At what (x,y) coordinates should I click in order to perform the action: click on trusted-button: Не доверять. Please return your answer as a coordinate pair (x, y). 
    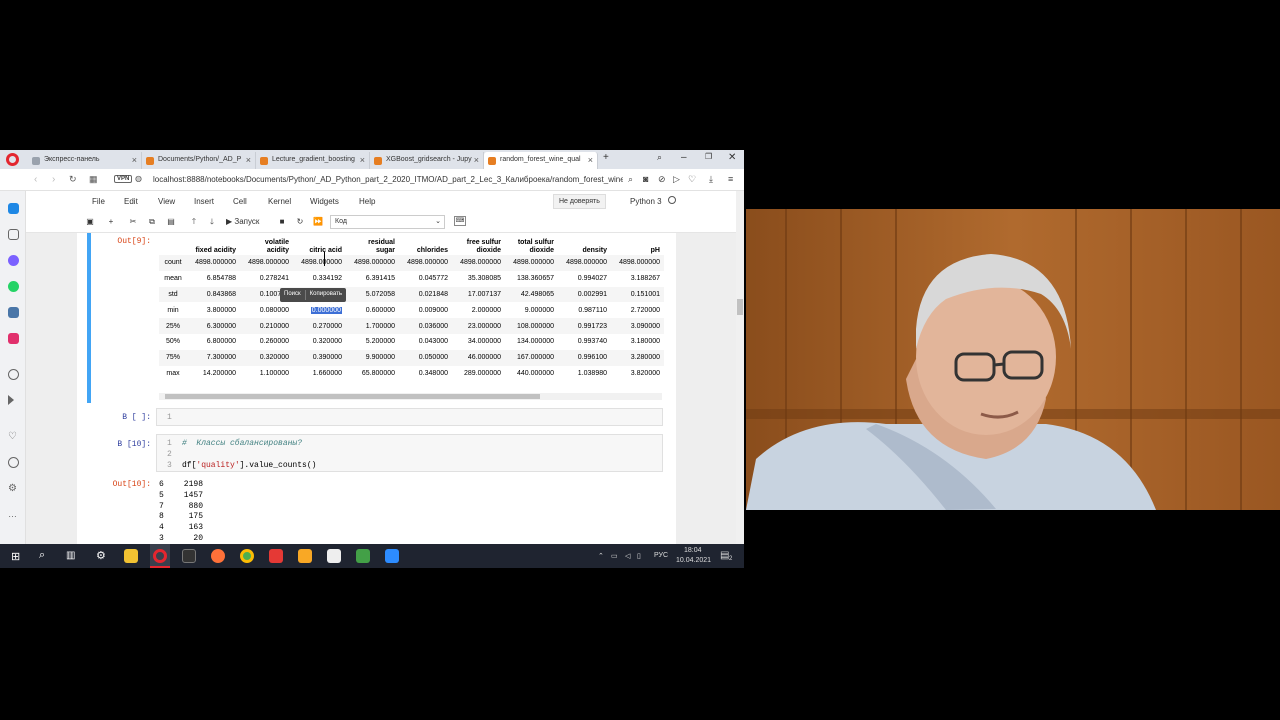
    Looking at the image, I should click on (579, 201).